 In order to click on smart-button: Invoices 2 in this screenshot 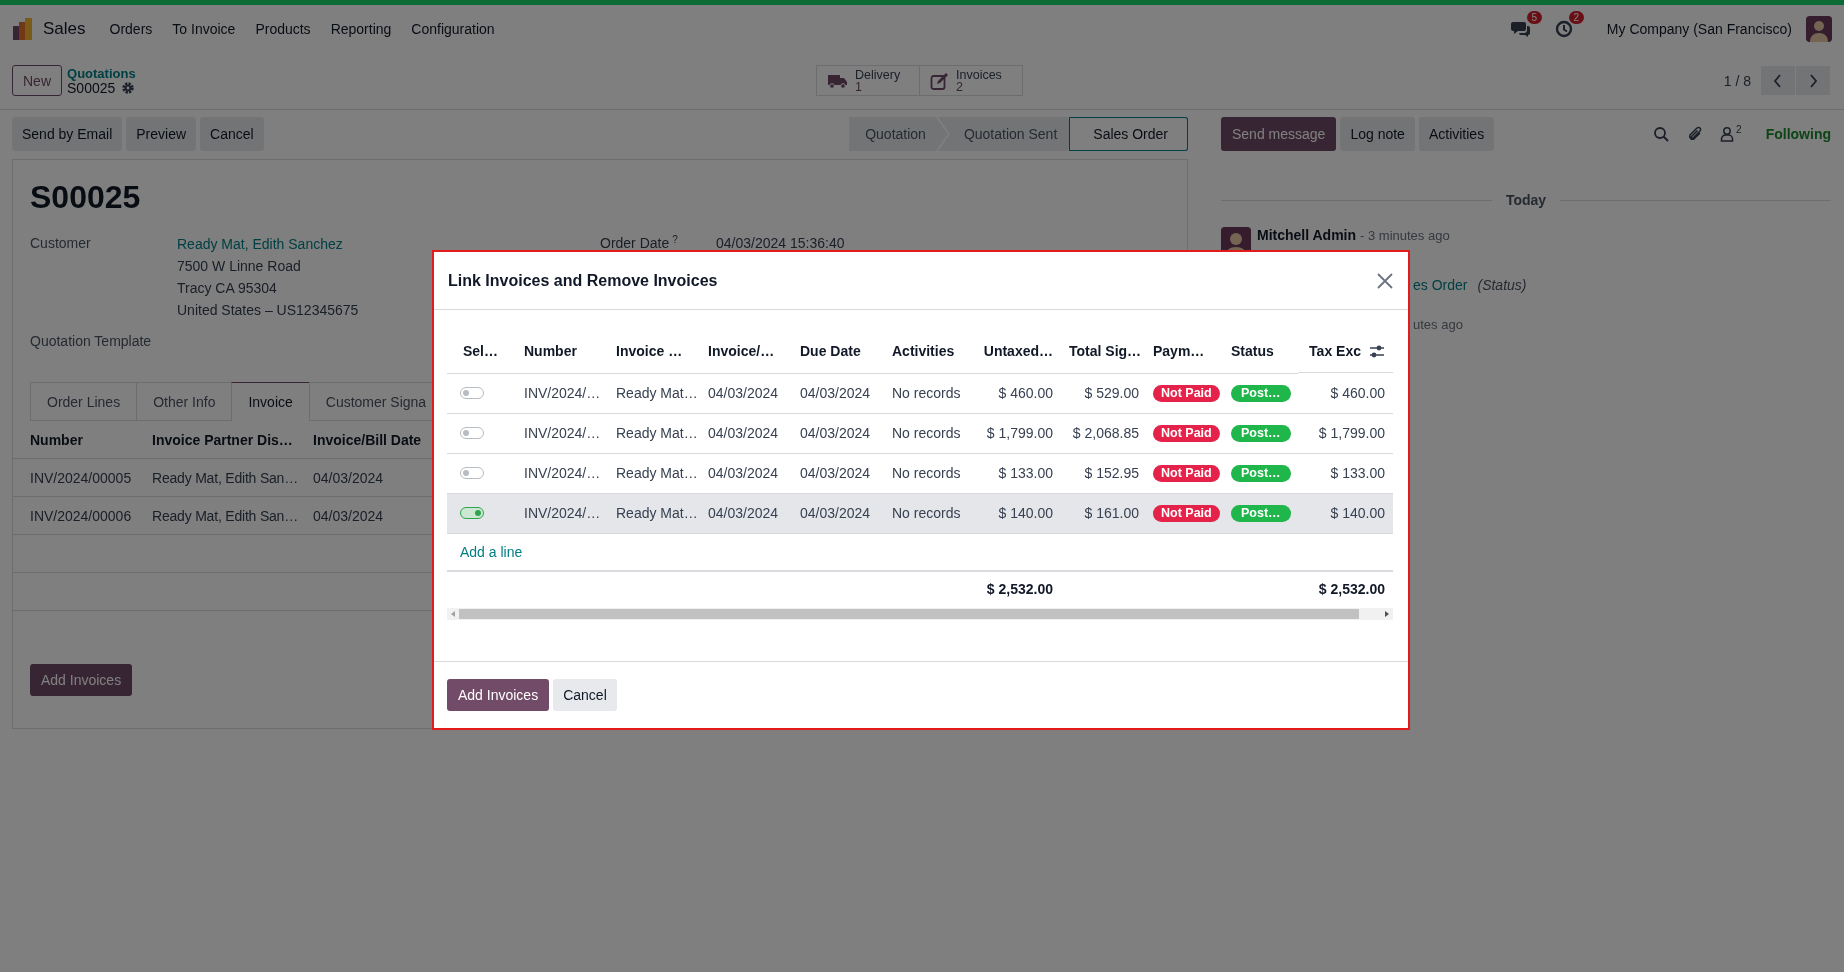, I will do `click(971, 80)`.